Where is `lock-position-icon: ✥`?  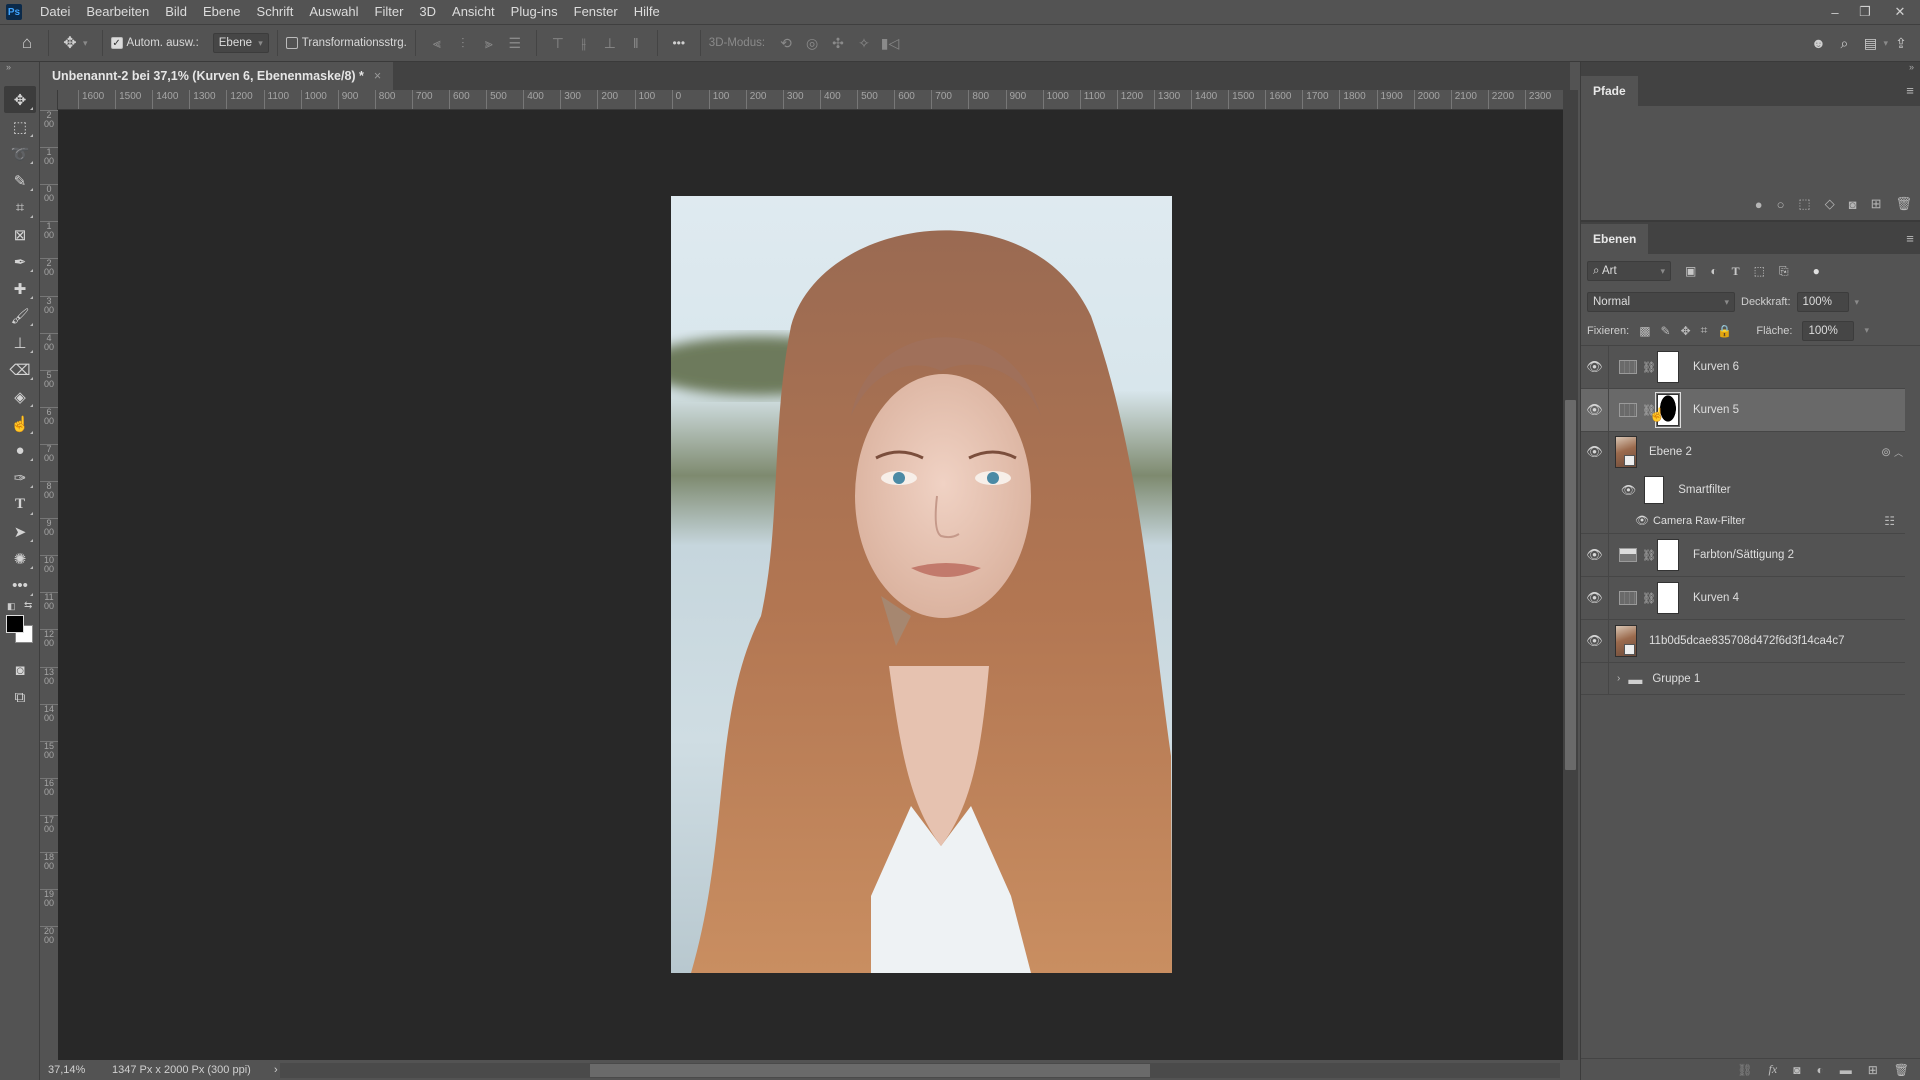 lock-position-icon: ✥ is located at coordinates (1686, 331).